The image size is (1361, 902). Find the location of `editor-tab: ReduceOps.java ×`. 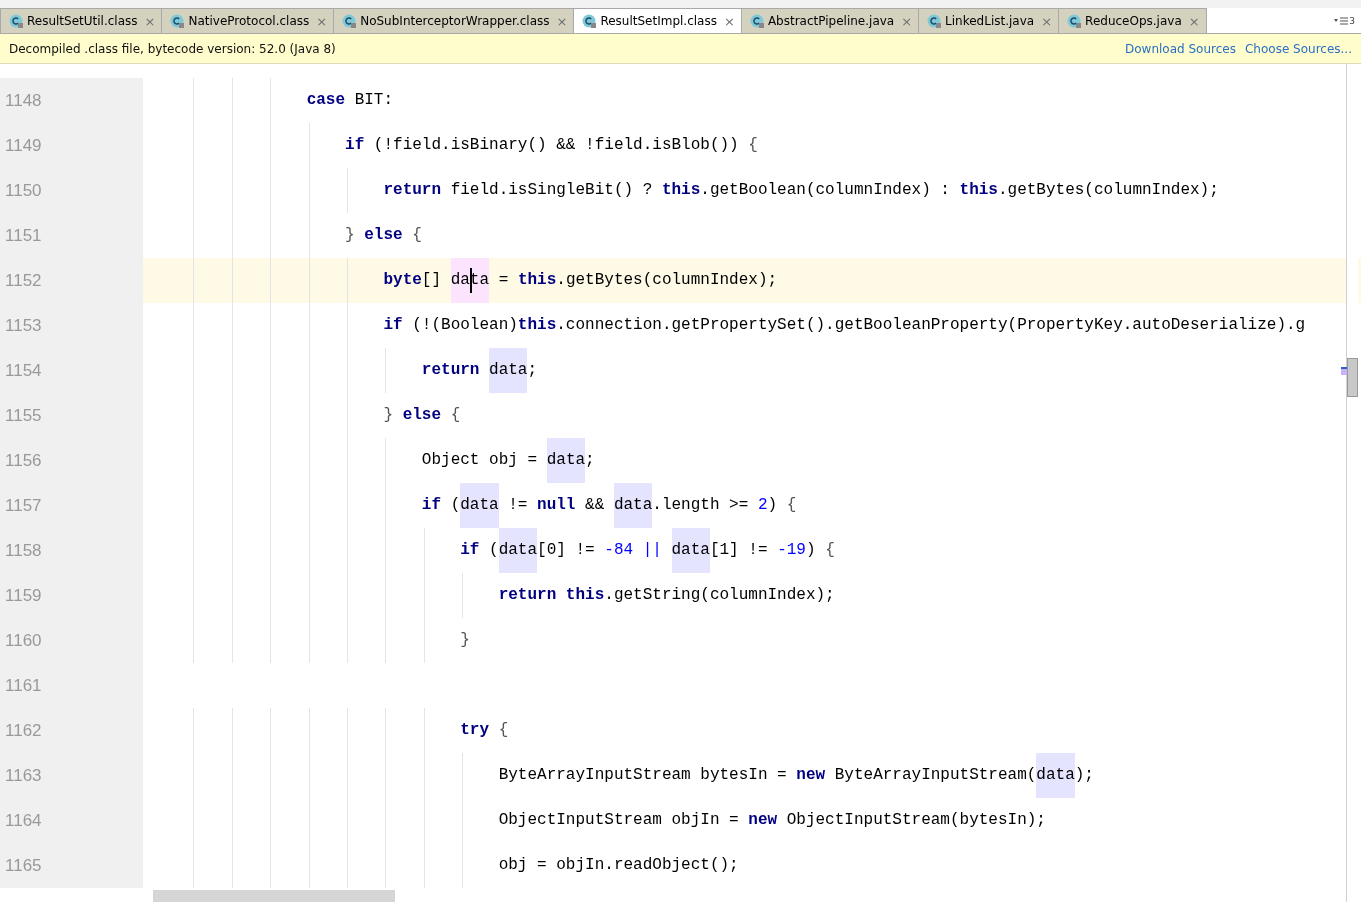

editor-tab: ReduceOps.java × is located at coordinates (1132, 20).